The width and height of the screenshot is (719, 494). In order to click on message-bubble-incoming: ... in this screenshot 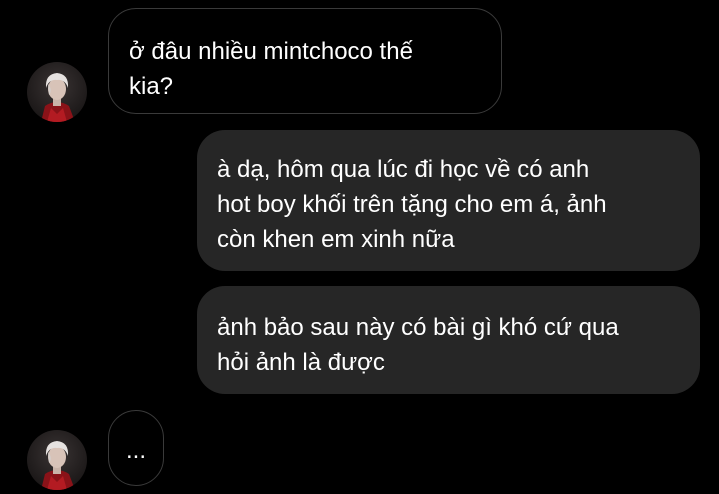, I will do `click(136, 448)`.